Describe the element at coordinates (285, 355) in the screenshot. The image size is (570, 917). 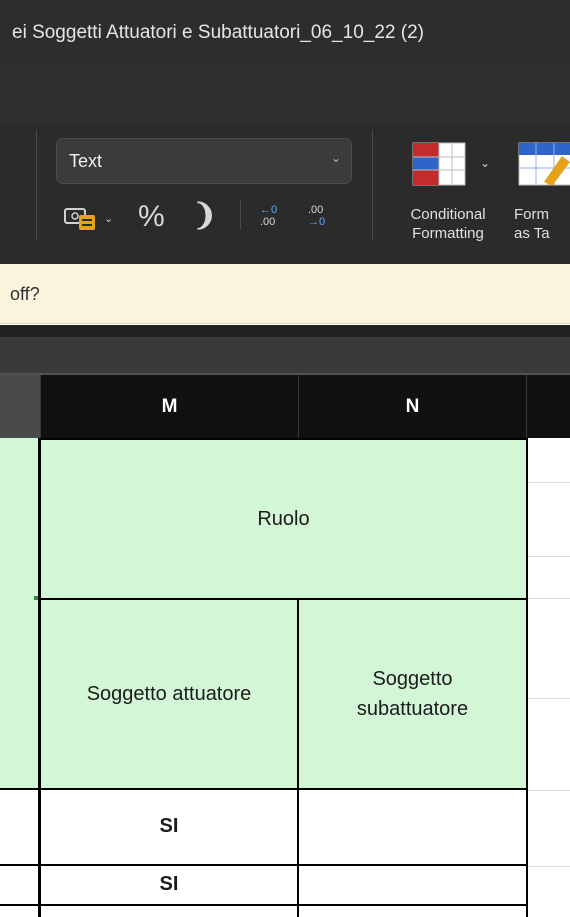
I see `formula-bar` at that location.